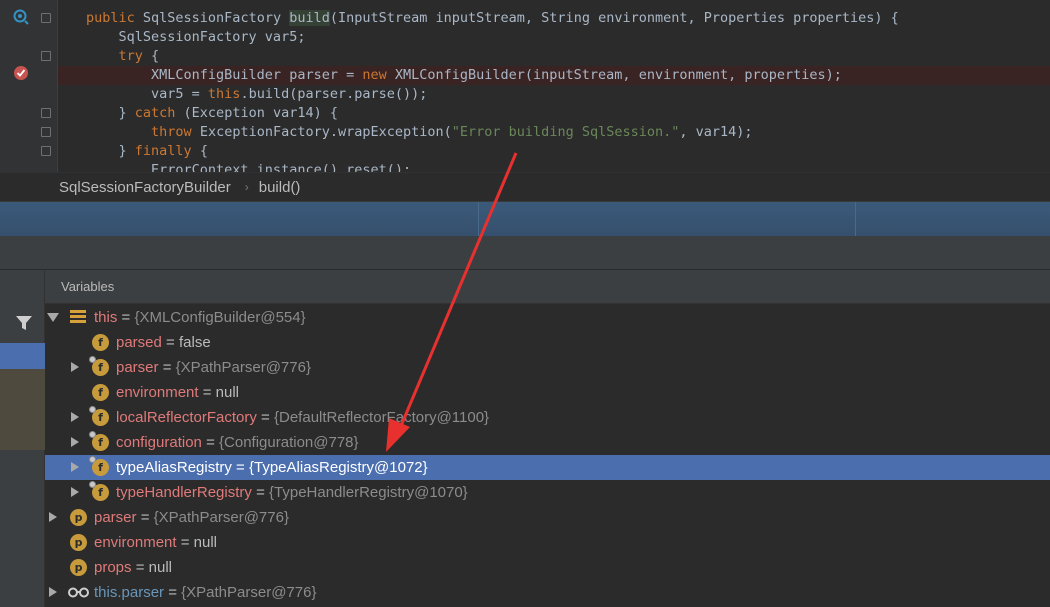 This screenshot has width=1050, height=607. What do you see at coordinates (547, 367) in the screenshot?
I see `variable-row: f parser = {XPathParser@776}` at bounding box center [547, 367].